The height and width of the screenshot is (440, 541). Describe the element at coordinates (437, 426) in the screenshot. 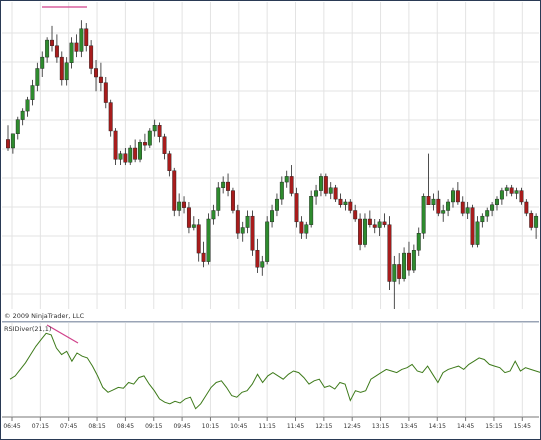

I see `time-tick-label: 14:15` at that location.